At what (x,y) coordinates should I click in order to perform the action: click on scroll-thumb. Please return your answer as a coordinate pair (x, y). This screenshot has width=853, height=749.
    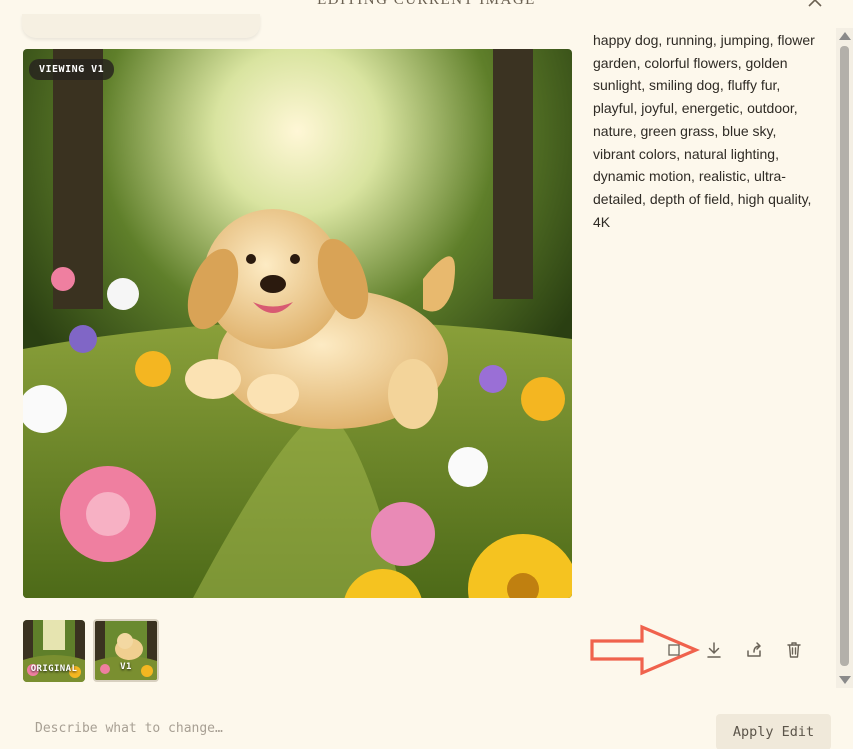
    Looking at the image, I should click on (844, 356).